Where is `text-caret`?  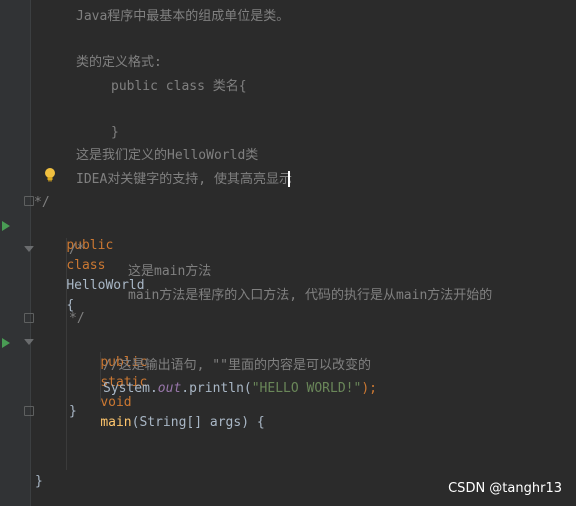 text-caret is located at coordinates (289, 179).